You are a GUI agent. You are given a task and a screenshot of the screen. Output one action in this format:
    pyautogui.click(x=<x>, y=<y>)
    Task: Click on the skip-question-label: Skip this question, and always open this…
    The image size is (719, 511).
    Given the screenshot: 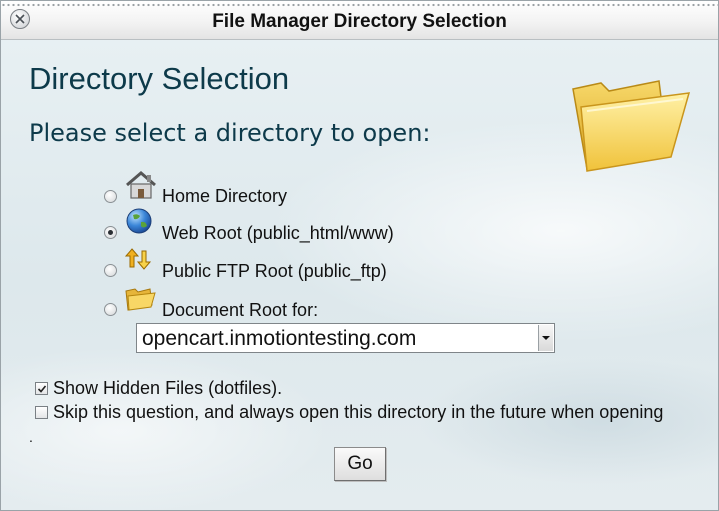 What is the action you would take?
    pyautogui.click(x=358, y=412)
    